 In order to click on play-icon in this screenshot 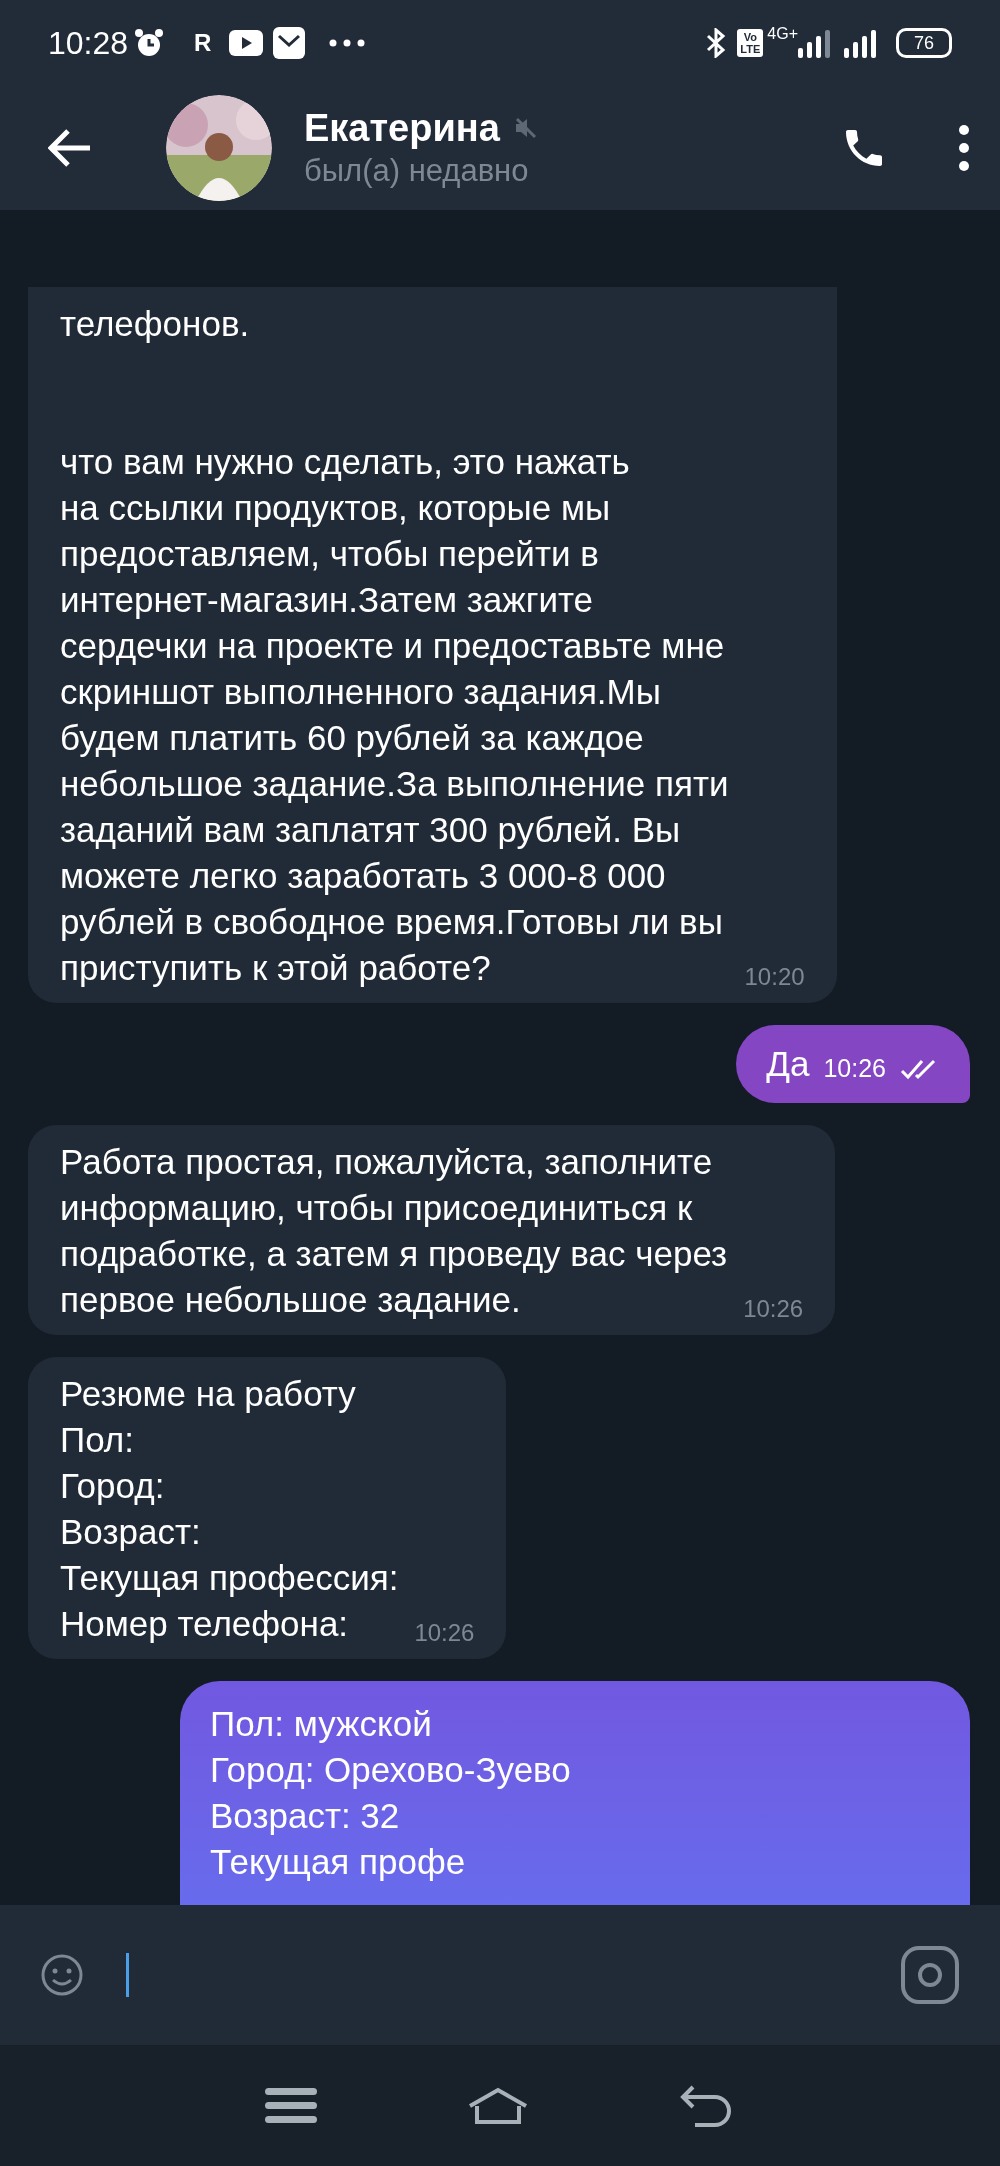, I will do `click(246, 43)`.